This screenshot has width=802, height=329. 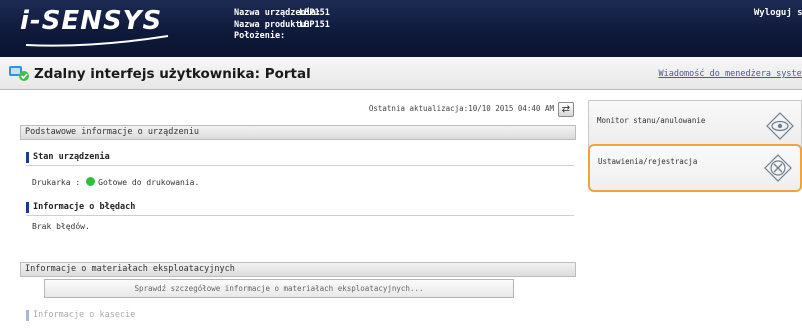 What do you see at coordinates (778, 13) in the screenshot?
I see `logout-link: Wyloguj si` at bounding box center [778, 13].